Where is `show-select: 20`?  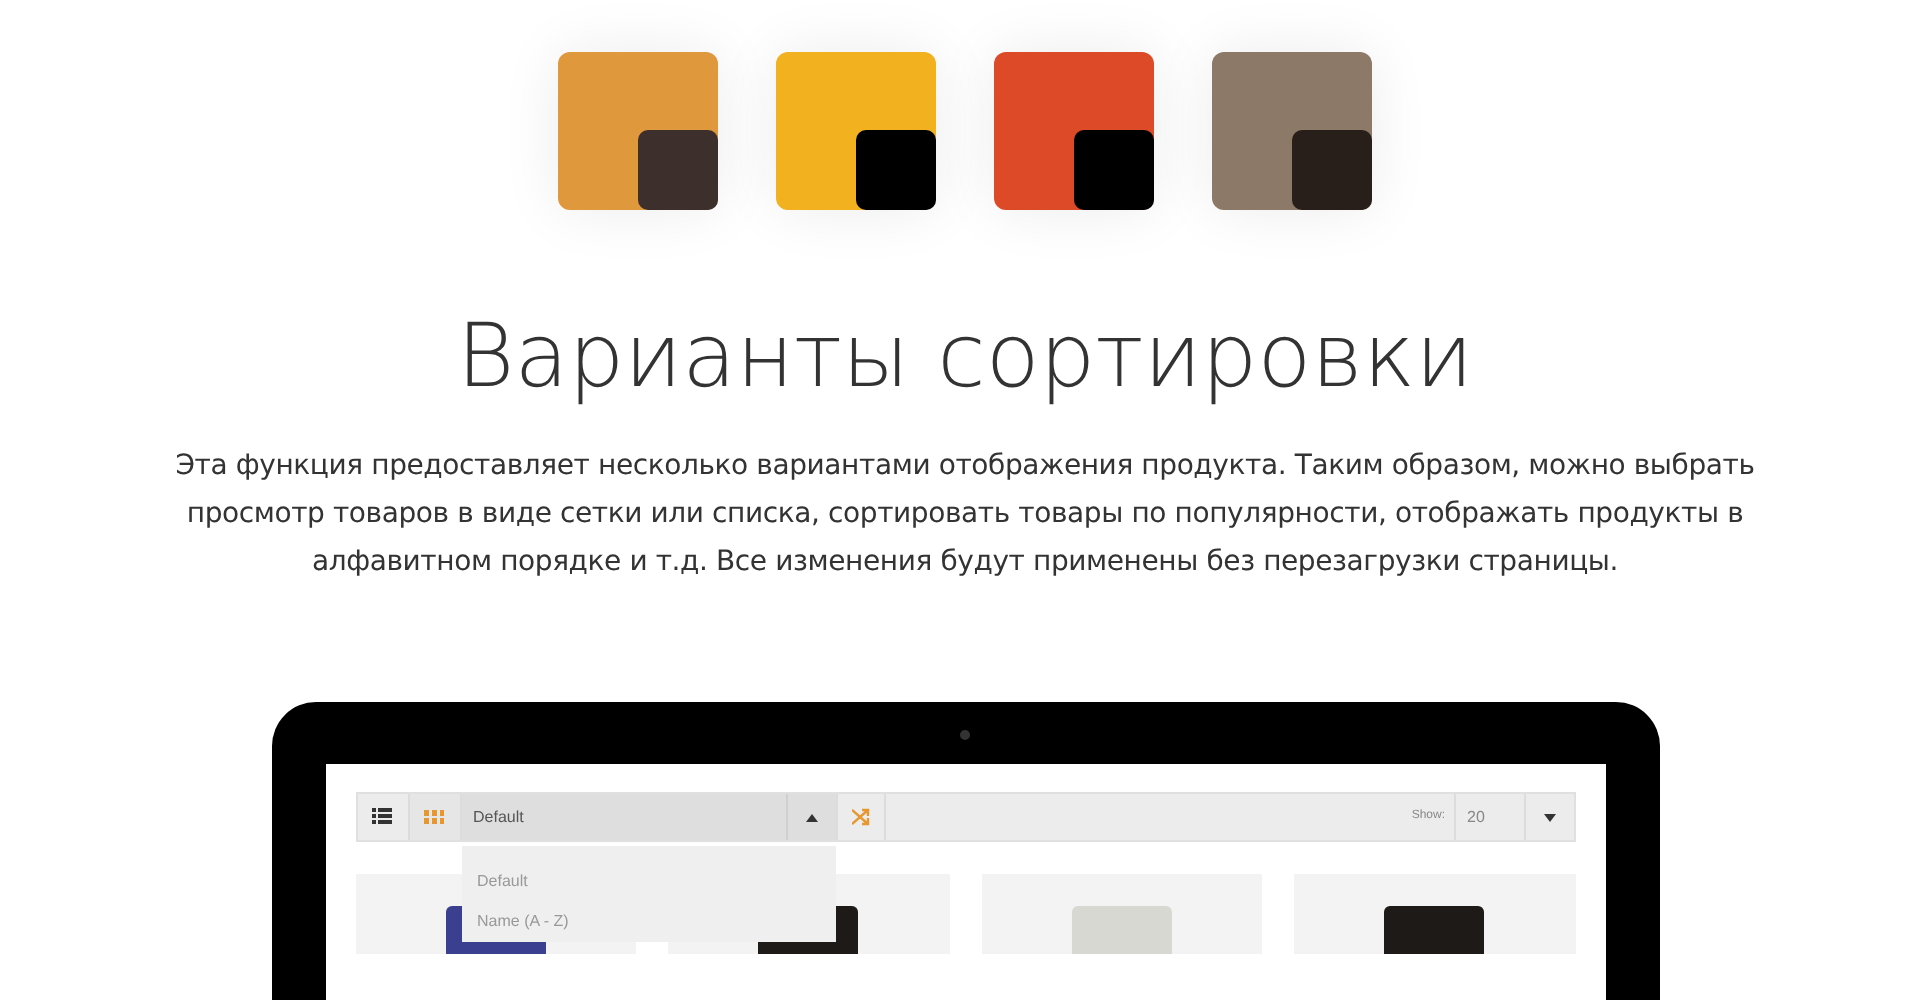
show-select: 20 is located at coordinates (1513, 817).